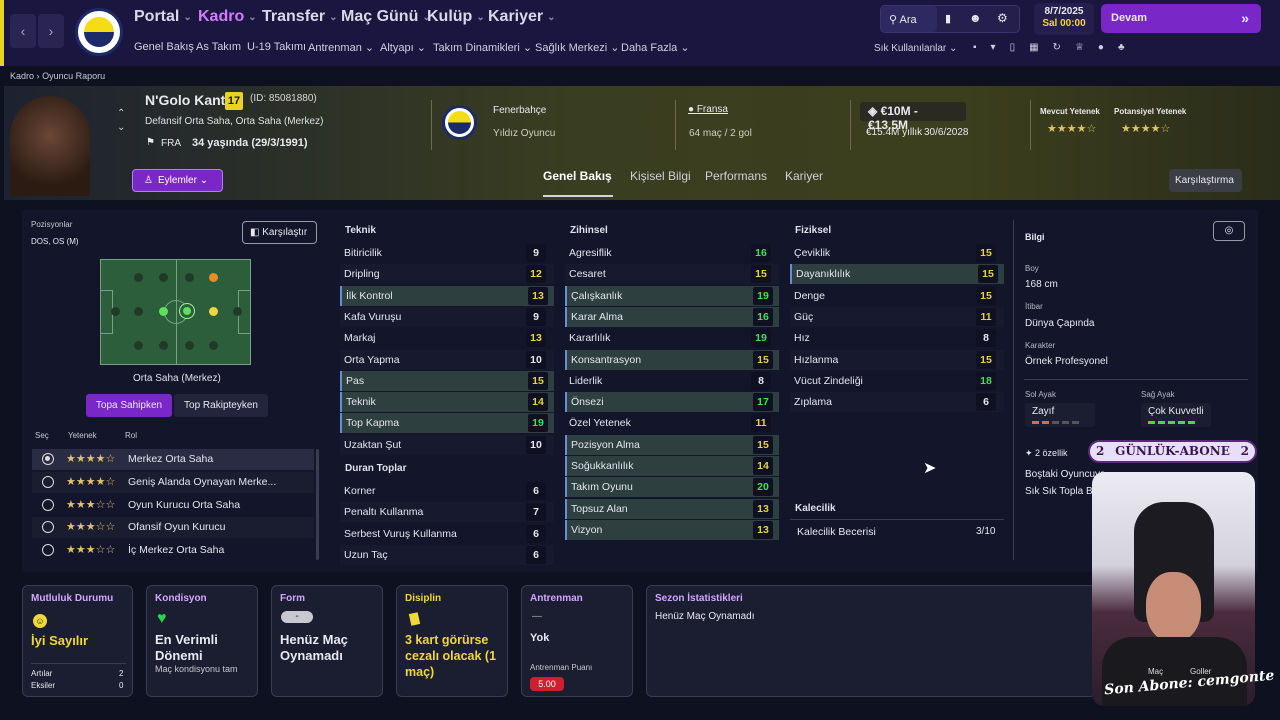  Describe the element at coordinates (23, 31) in the screenshot. I see `back-button: ‹` at that location.